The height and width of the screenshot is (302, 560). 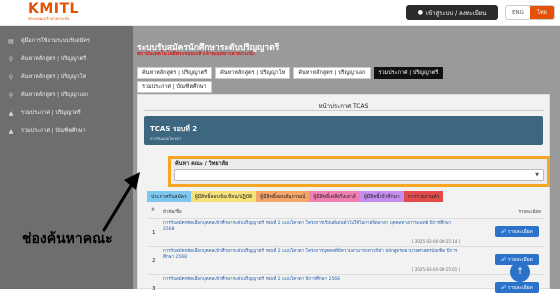 What do you see at coordinates (154, 289) in the screenshot?
I see `row-number: 3` at bounding box center [154, 289].